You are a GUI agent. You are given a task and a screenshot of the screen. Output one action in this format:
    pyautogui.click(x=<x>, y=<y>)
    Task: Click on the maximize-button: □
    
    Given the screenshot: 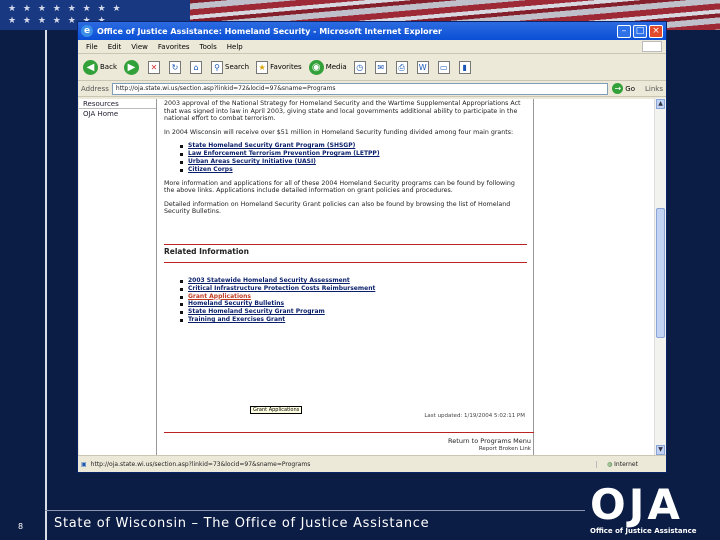 What is the action you would take?
    pyautogui.click(x=640, y=31)
    